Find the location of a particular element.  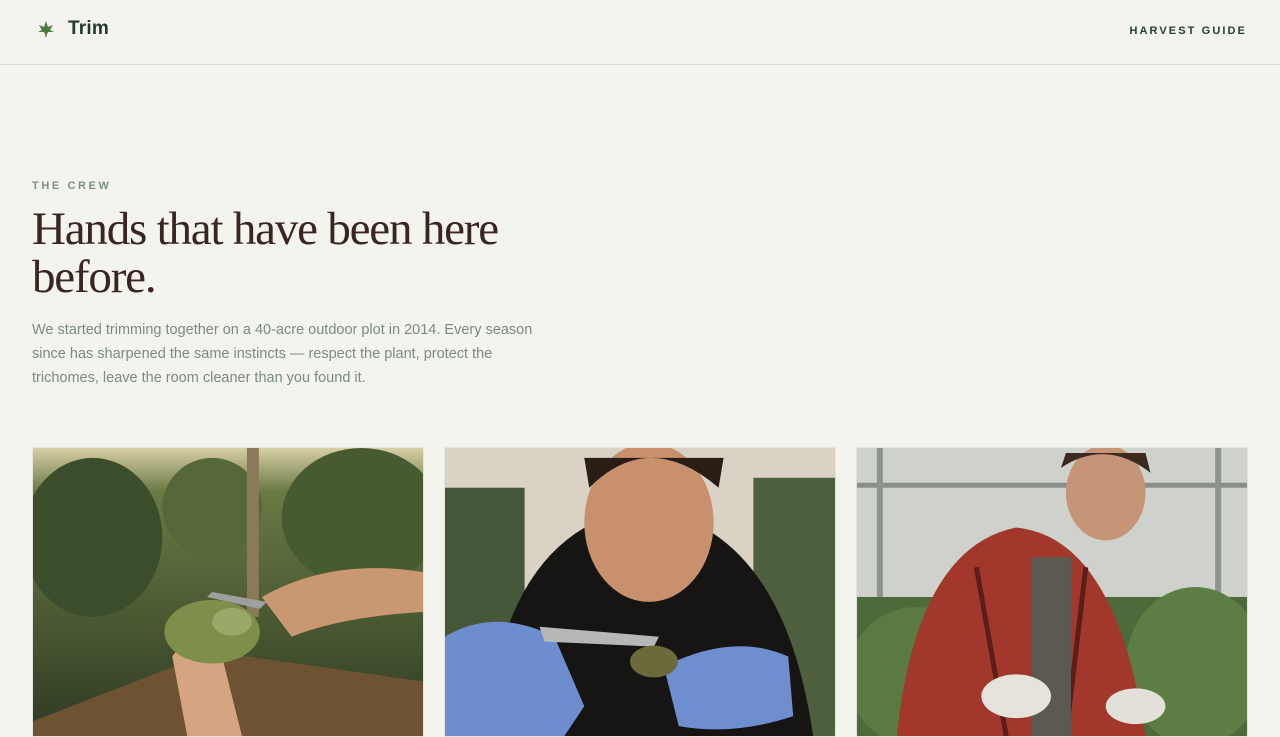

crew-photo-greenhouse-worker is located at coordinates (1052, 592).